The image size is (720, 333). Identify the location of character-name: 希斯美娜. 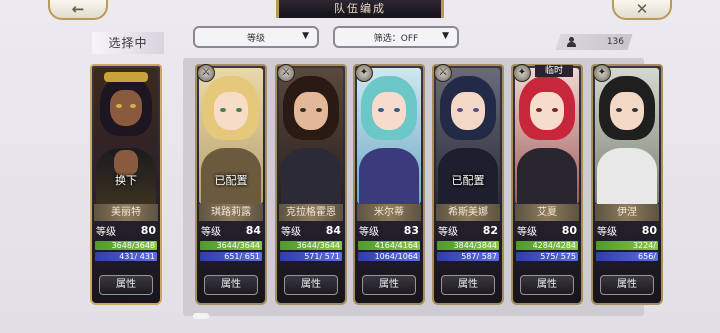
(468, 212).